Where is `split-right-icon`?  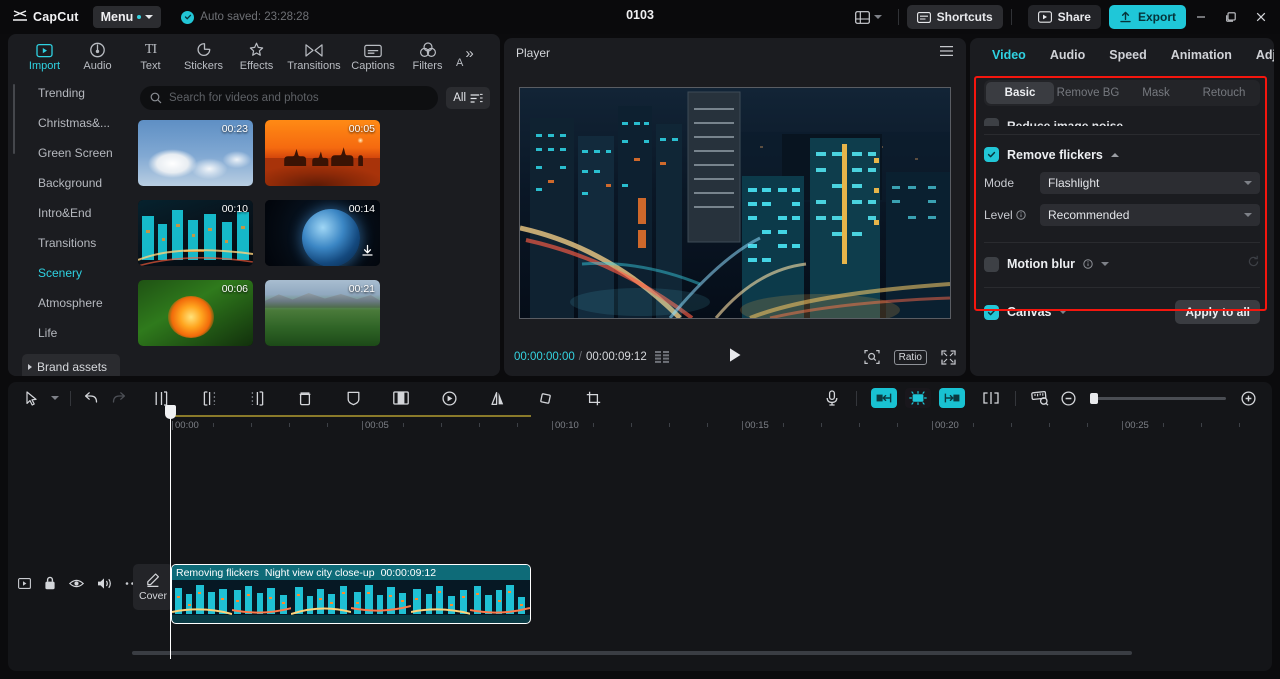
split-right-icon is located at coordinates (257, 398).